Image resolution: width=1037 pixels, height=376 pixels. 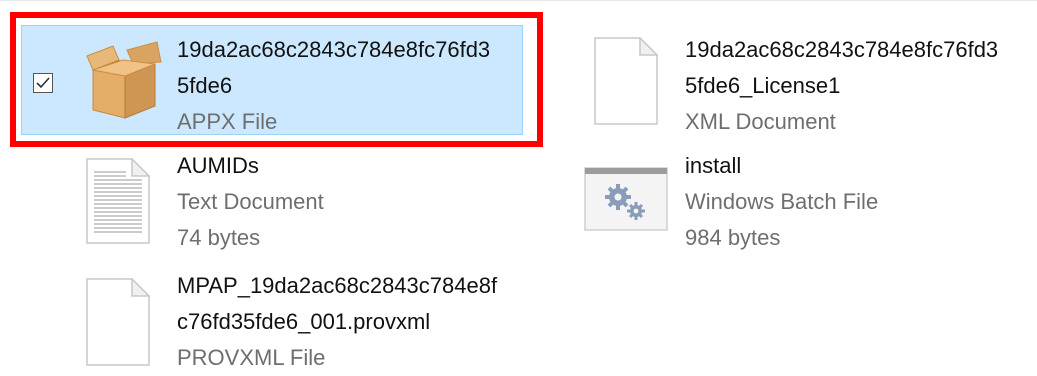 I want to click on file-type-label: PROVXML File, so click(x=251, y=357).